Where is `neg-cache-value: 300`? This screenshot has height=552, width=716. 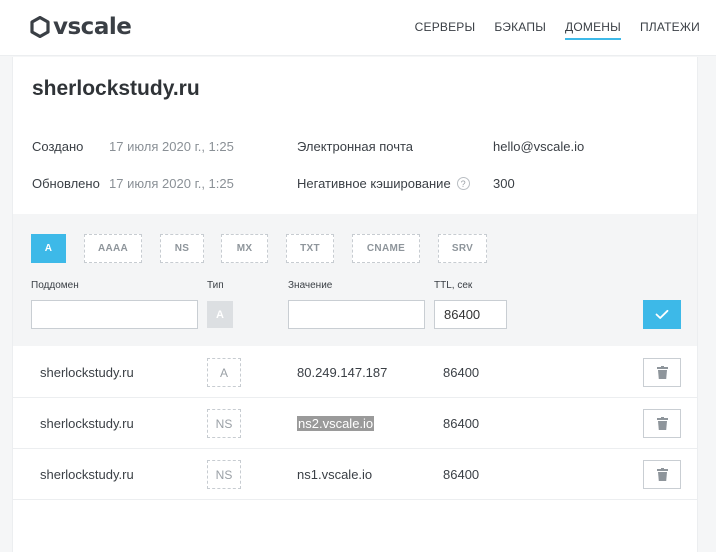
neg-cache-value: 300 is located at coordinates (504, 183).